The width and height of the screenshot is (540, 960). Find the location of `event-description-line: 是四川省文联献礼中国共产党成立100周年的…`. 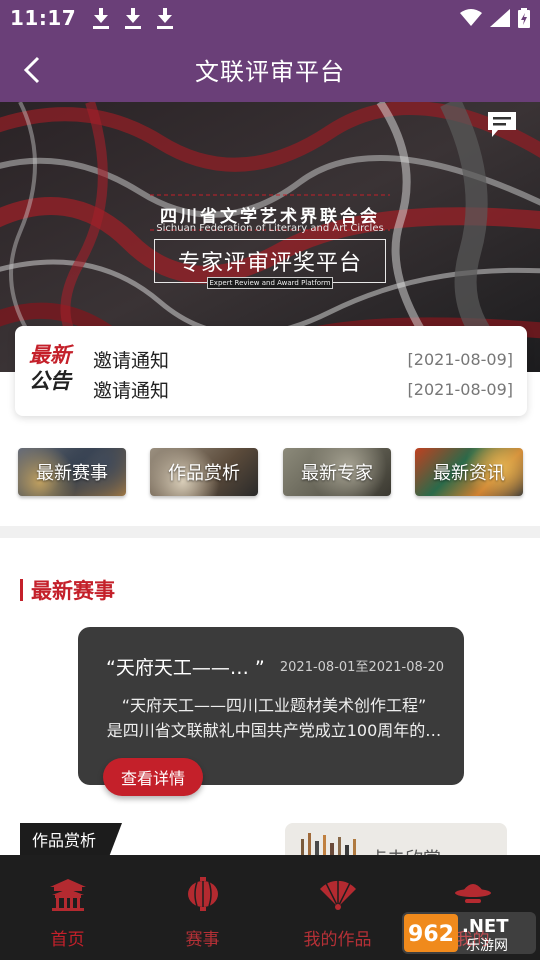

event-description-line: 是四川省文联献礼中国共产党成立100周年的… is located at coordinates (274, 730).